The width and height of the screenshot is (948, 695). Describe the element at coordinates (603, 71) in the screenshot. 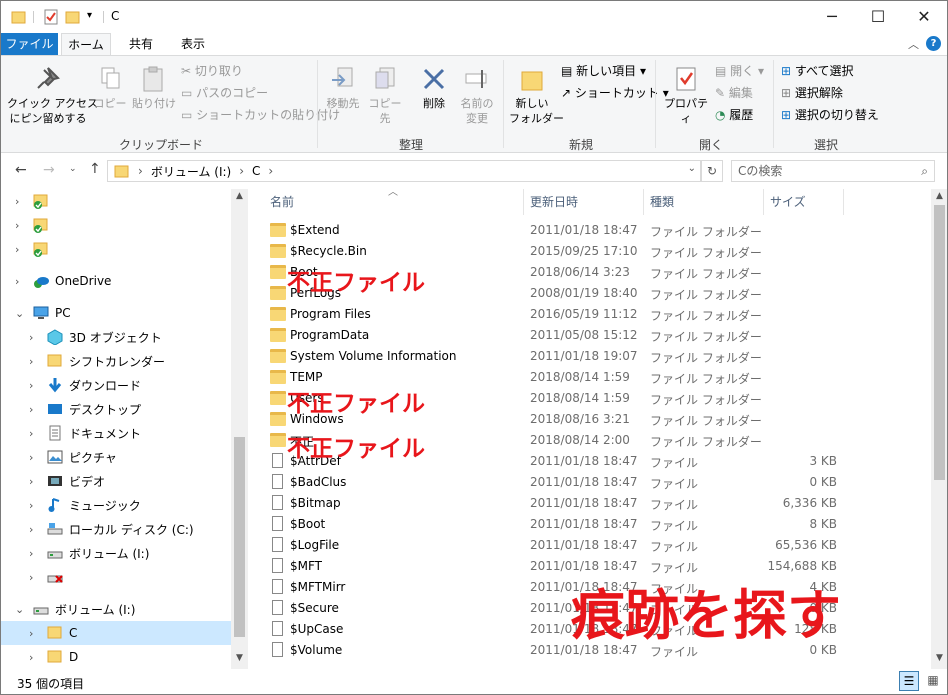

I see `new-item-button: ▤ 新しい項目 ▾` at that location.